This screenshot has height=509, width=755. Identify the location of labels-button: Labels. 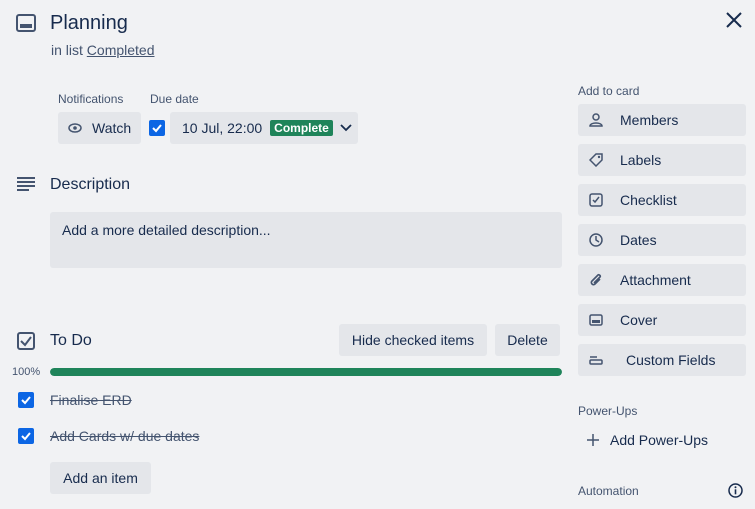
(662, 160).